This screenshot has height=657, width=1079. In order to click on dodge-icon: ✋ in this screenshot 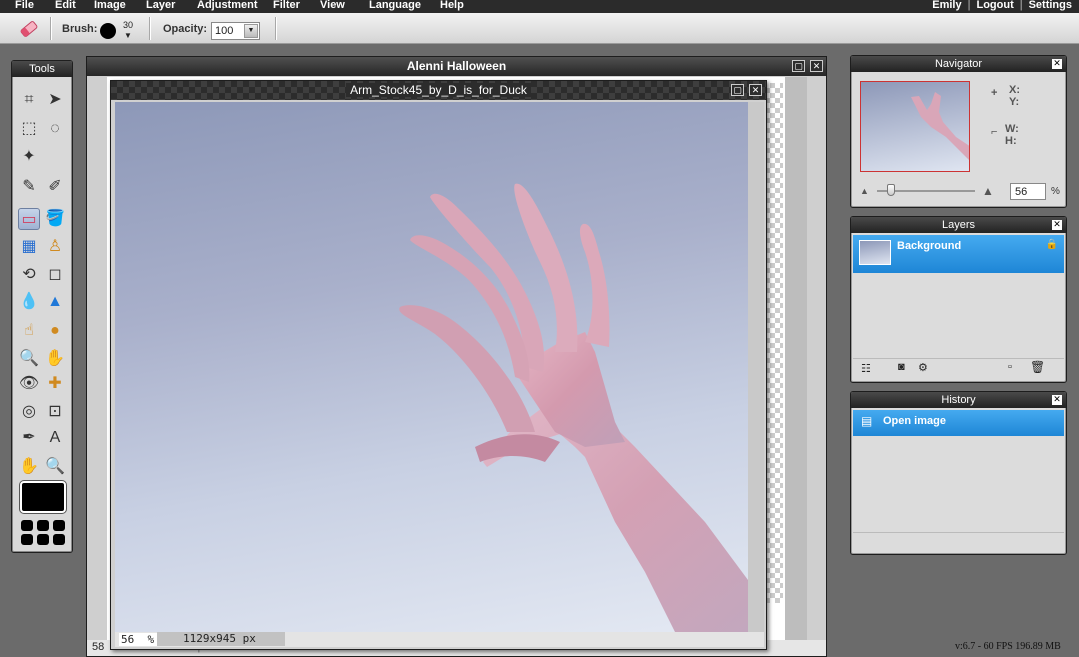, I will do `click(55, 359)`.